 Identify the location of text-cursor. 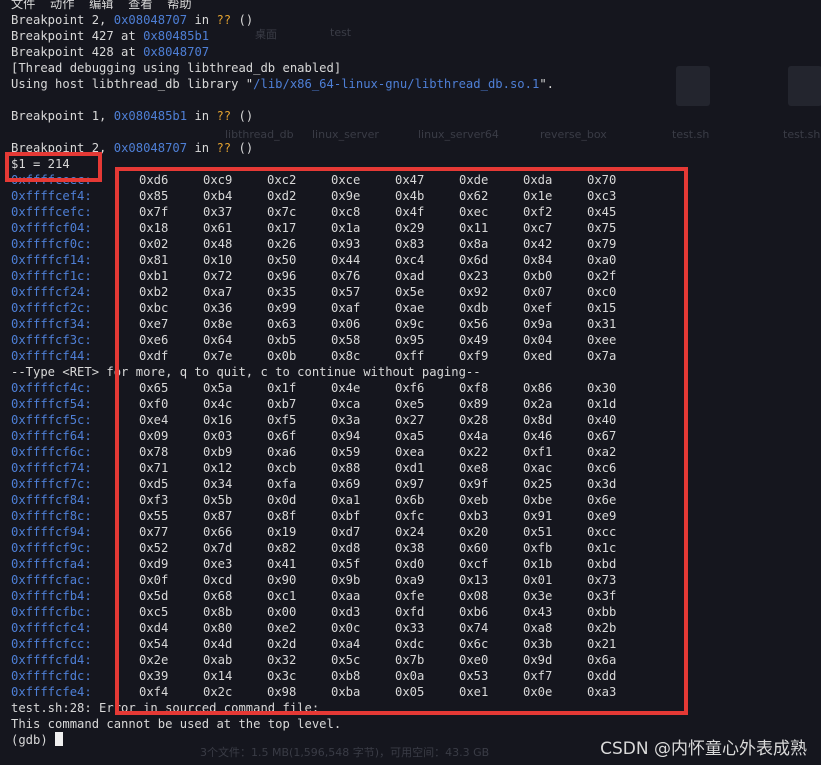
(59, 739).